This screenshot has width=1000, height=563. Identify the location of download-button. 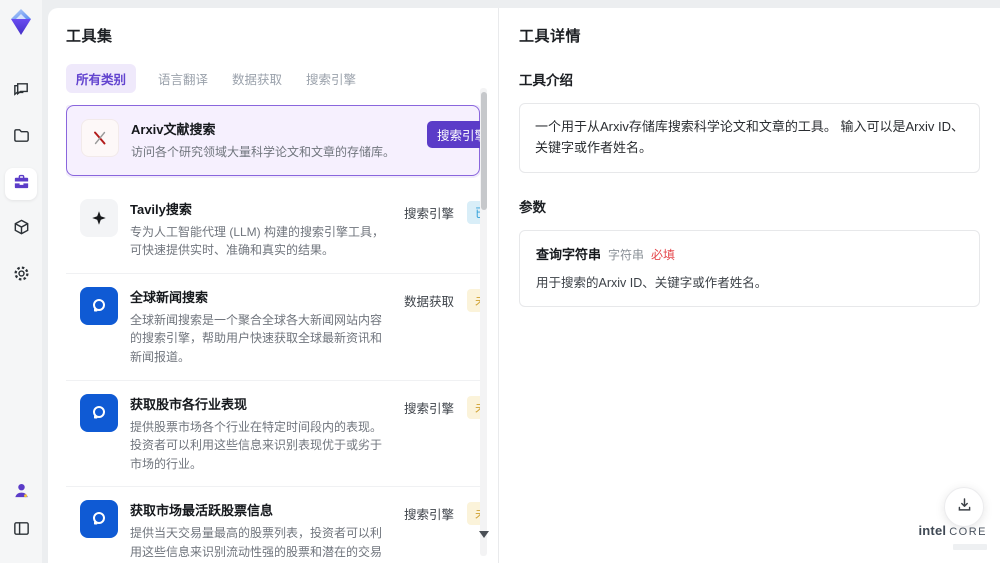
(964, 507).